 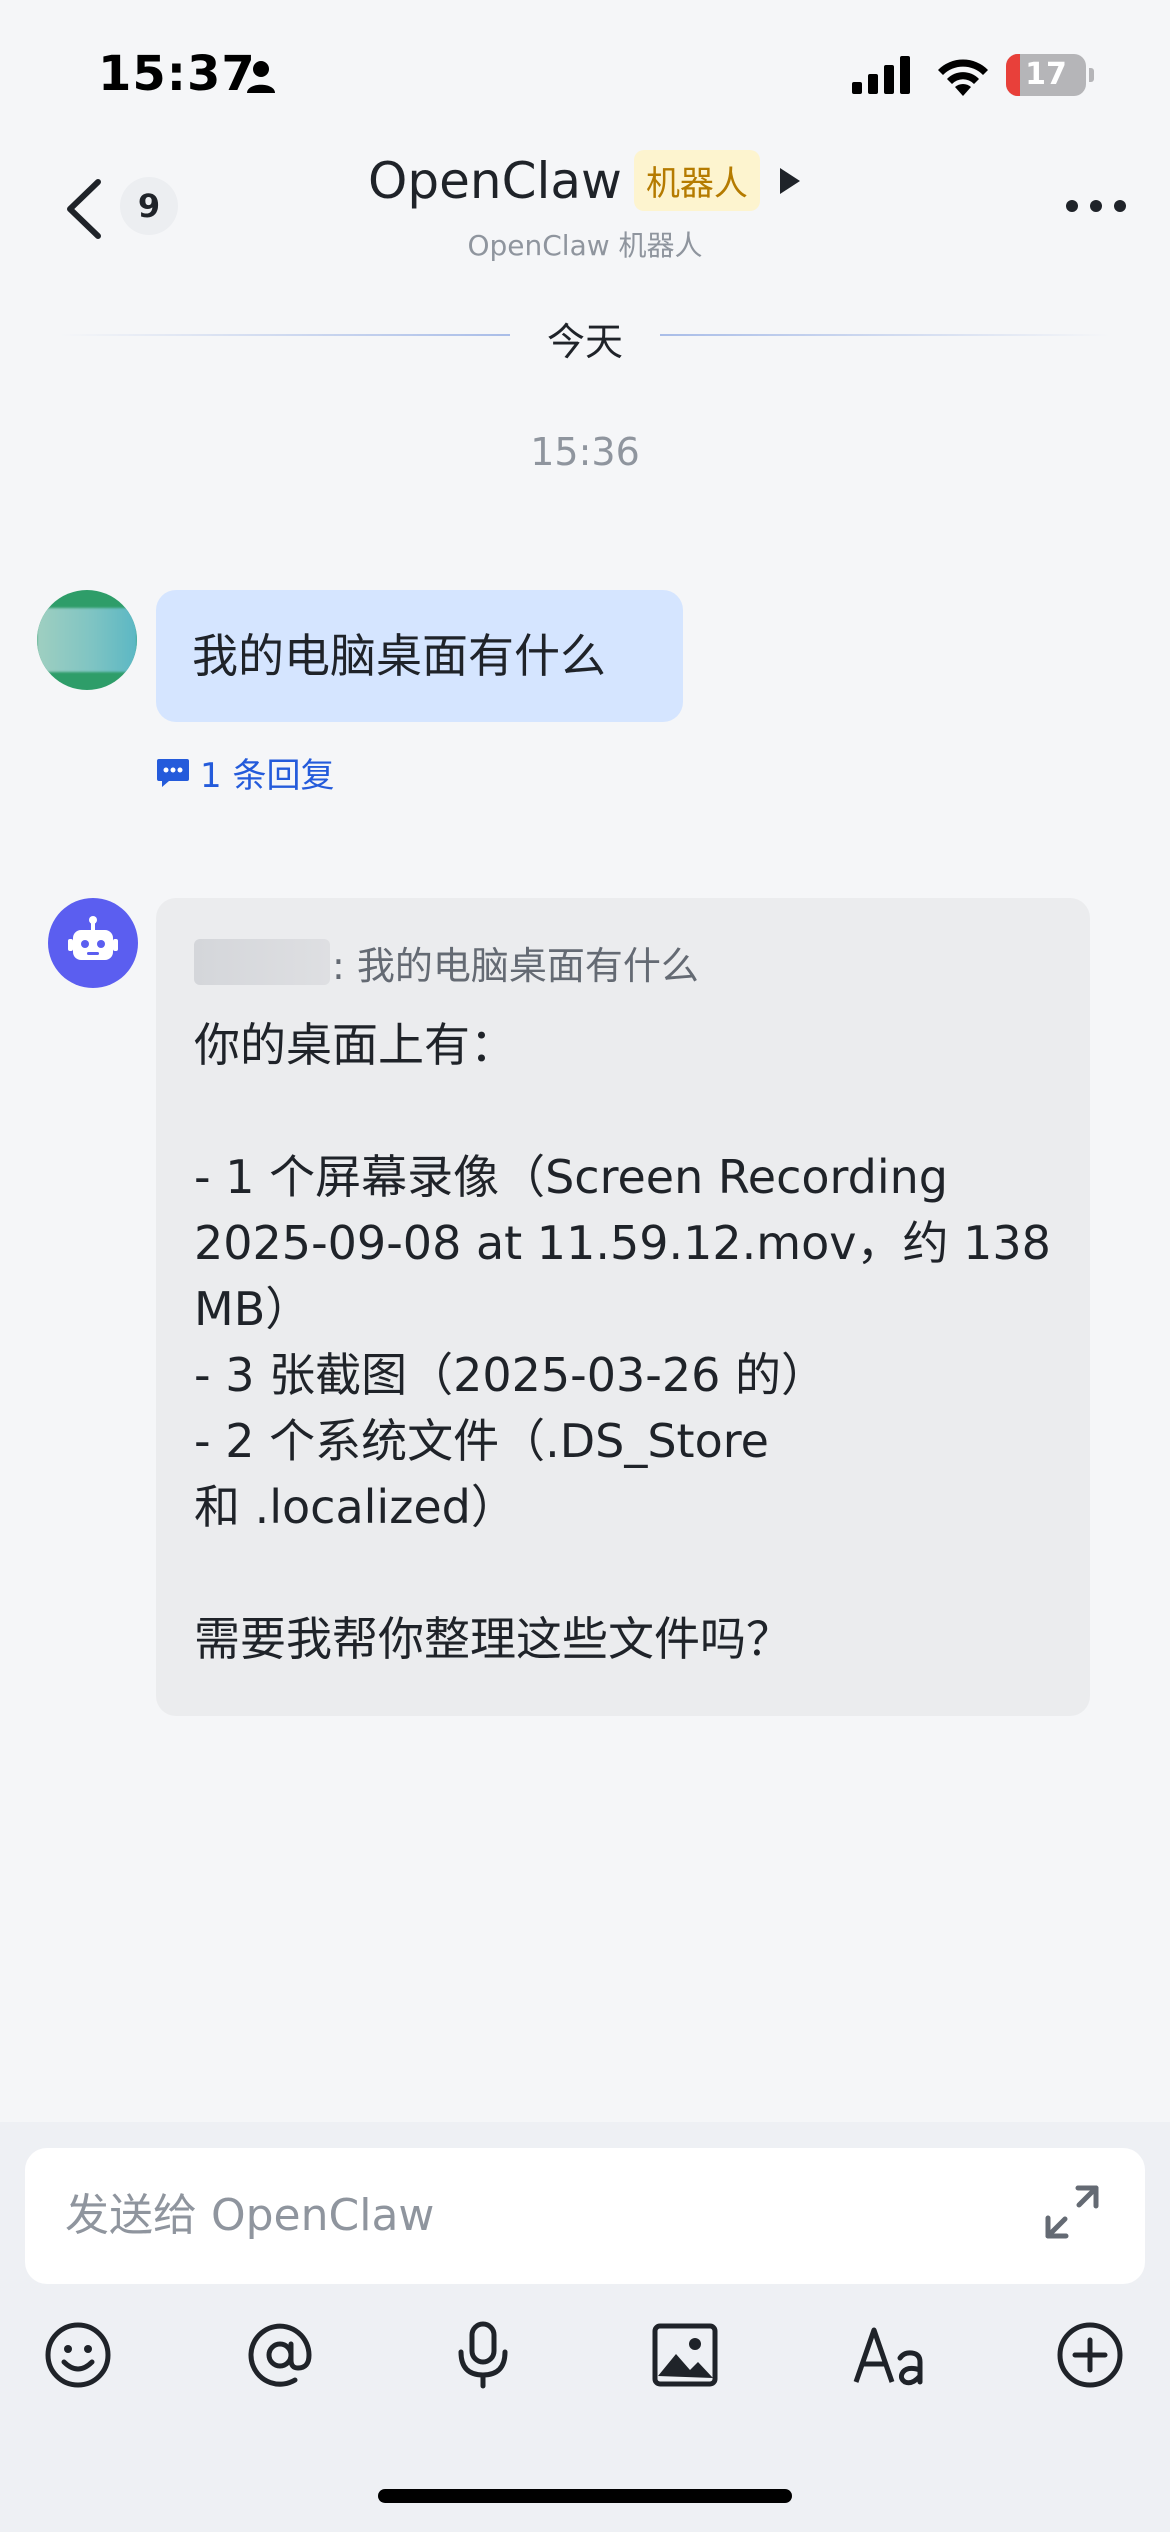 I want to click on divider-line, so click(x=885, y=335).